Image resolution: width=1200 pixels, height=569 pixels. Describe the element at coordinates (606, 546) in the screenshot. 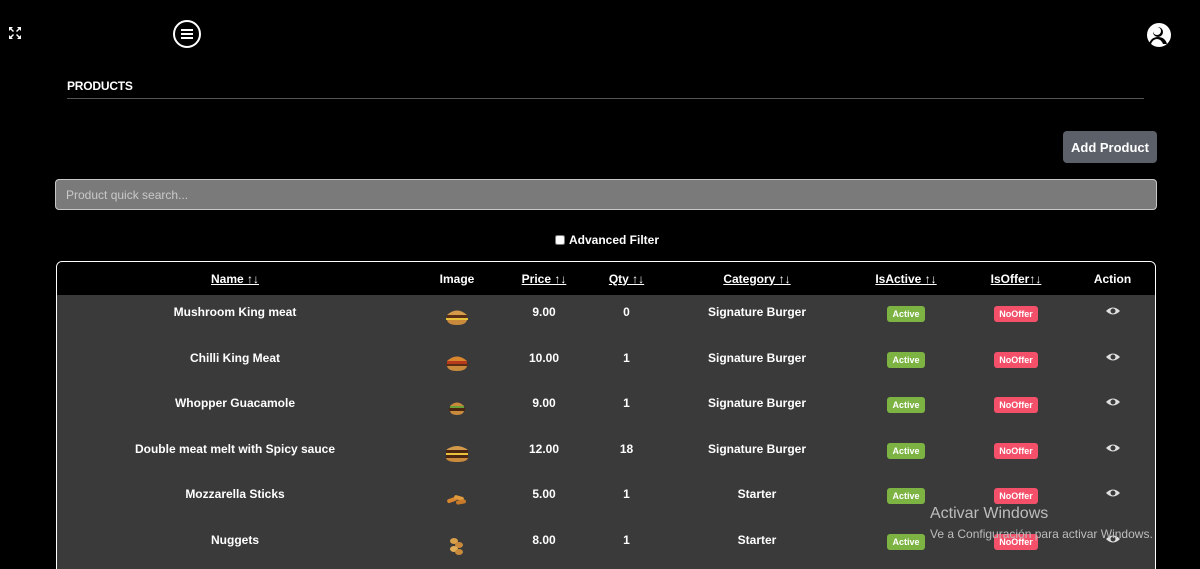

I see `table-row: Nuggets 8.00 1 Starter Active NoOffer` at that location.